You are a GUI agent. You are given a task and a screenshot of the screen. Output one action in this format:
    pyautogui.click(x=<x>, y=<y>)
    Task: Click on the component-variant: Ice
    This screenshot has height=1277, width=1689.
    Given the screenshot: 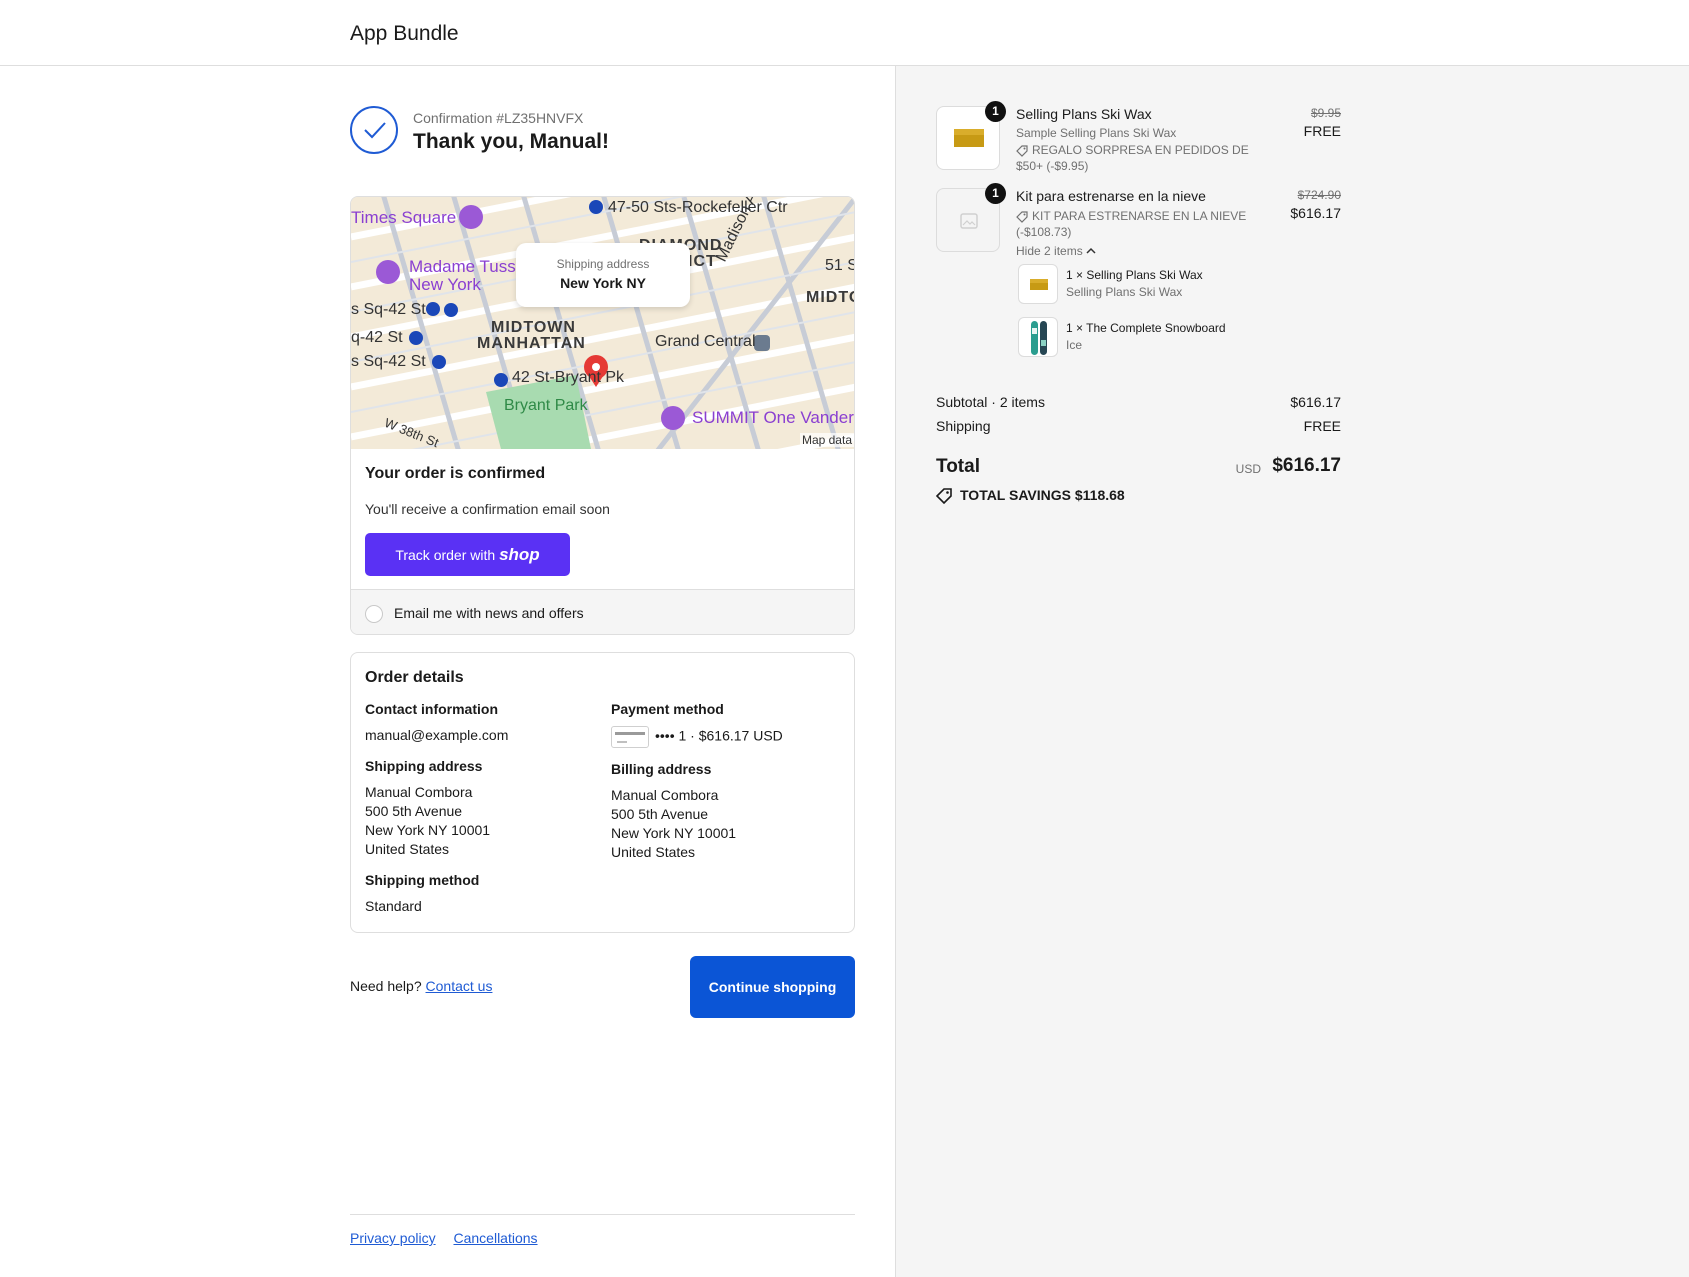 What is the action you would take?
    pyautogui.click(x=1074, y=345)
    